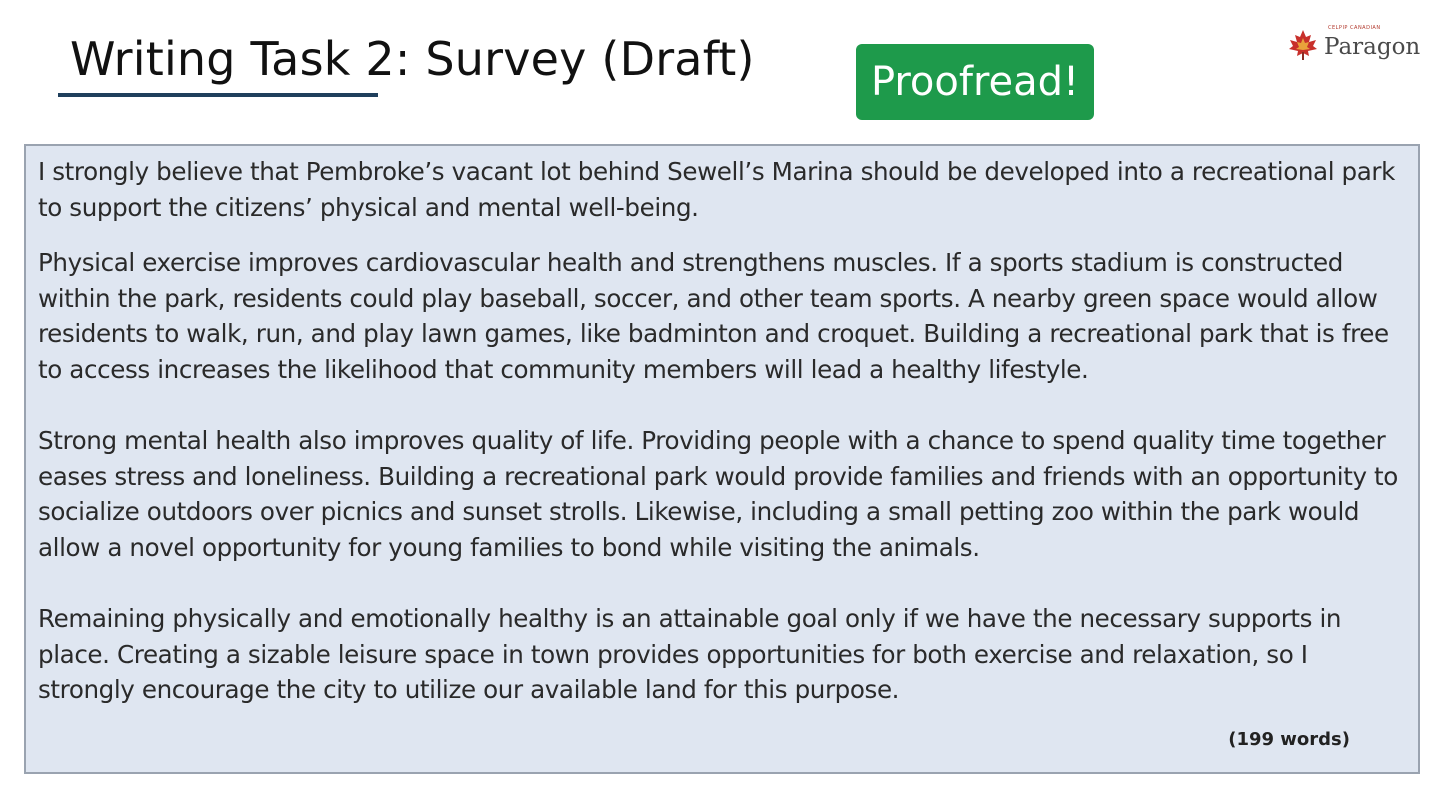  What do you see at coordinates (218, 95) in the screenshot?
I see `title-underline` at bounding box center [218, 95].